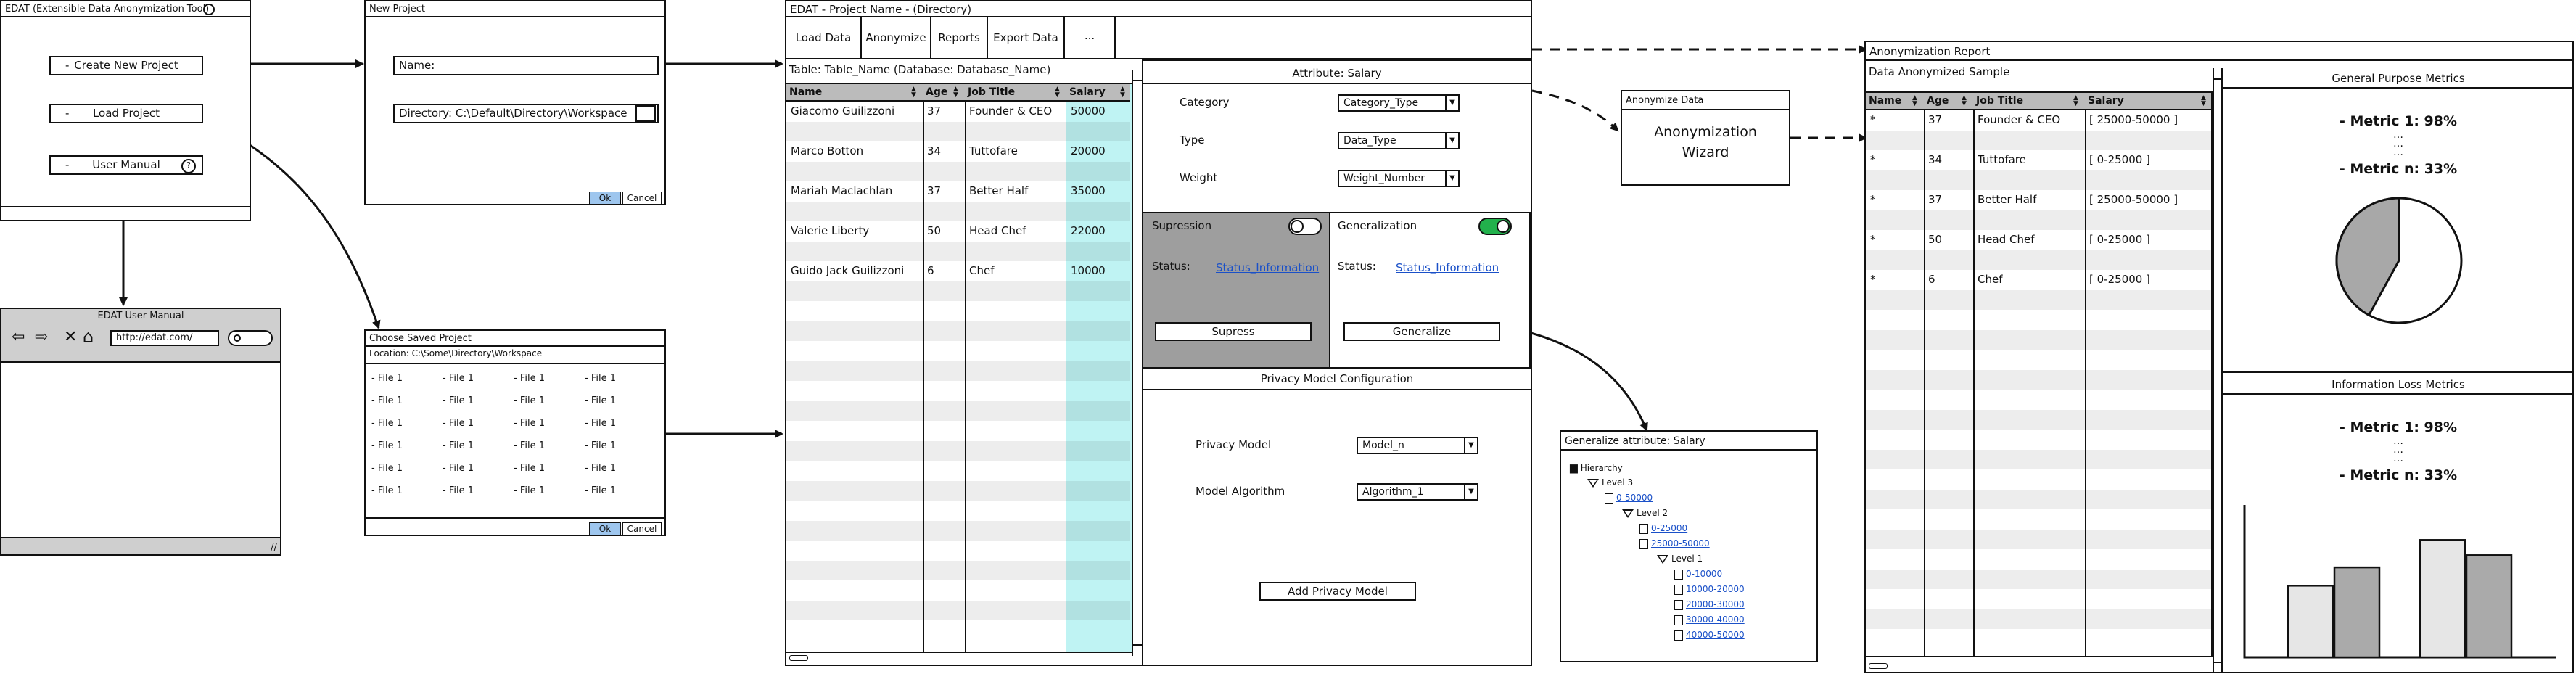 The image size is (2576, 674). What do you see at coordinates (164, 338) in the screenshot?
I see `url-field: http://edat.com/` at bounding box center [164, 338].